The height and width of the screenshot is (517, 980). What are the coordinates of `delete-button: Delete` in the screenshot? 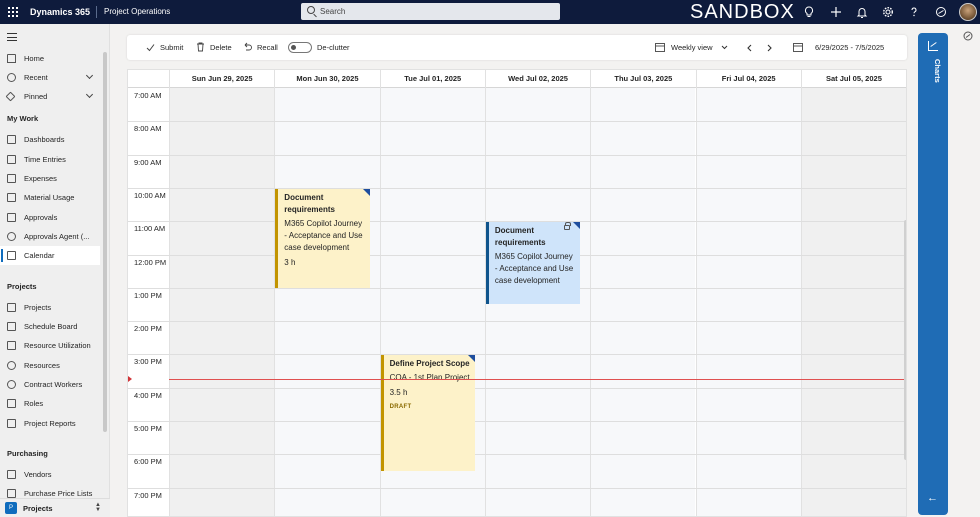 It's located at (214, 47).